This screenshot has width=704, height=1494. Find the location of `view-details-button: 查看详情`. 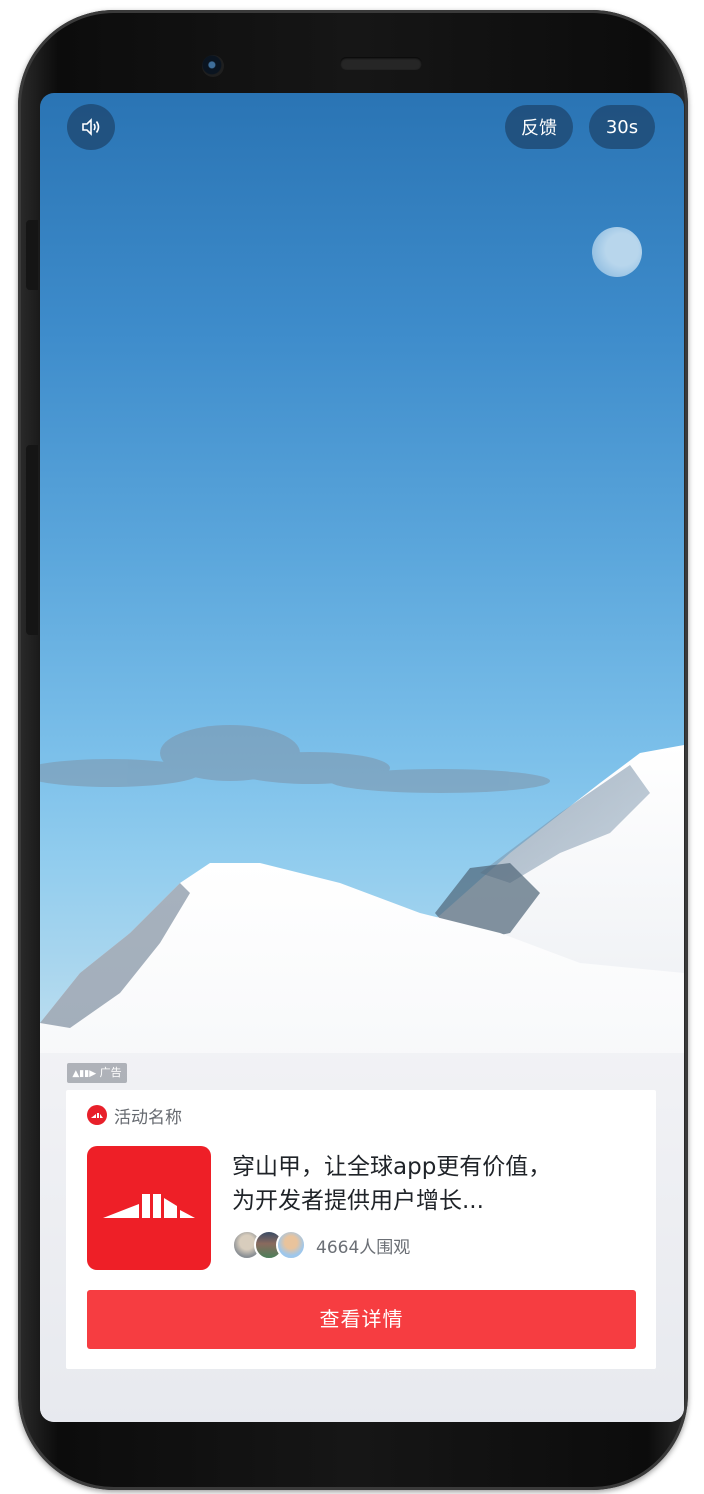

view-details-button: 查看详情 is located at coordinates (361, 1319).